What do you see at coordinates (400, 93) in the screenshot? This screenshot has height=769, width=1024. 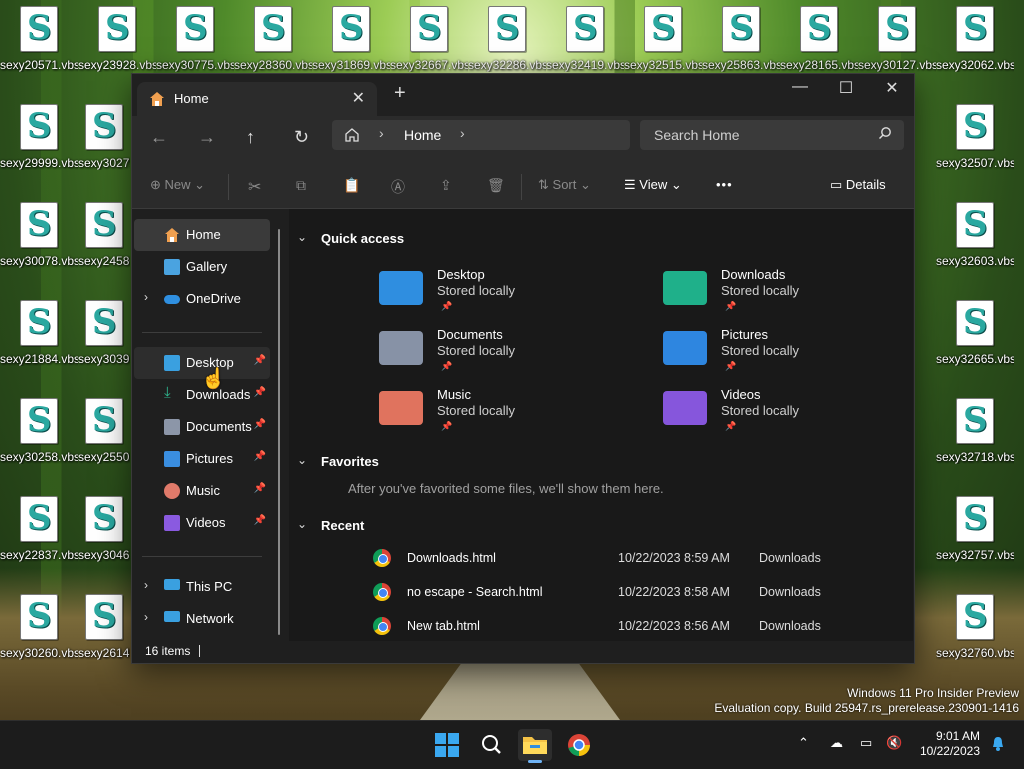 I see `new-tab-icon: +` at bounding box center [400, 93].